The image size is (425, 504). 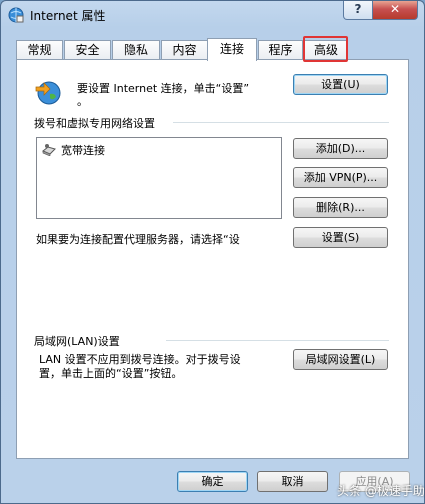 I want to click on tab-security: 安全, so click(x=87, y=50).